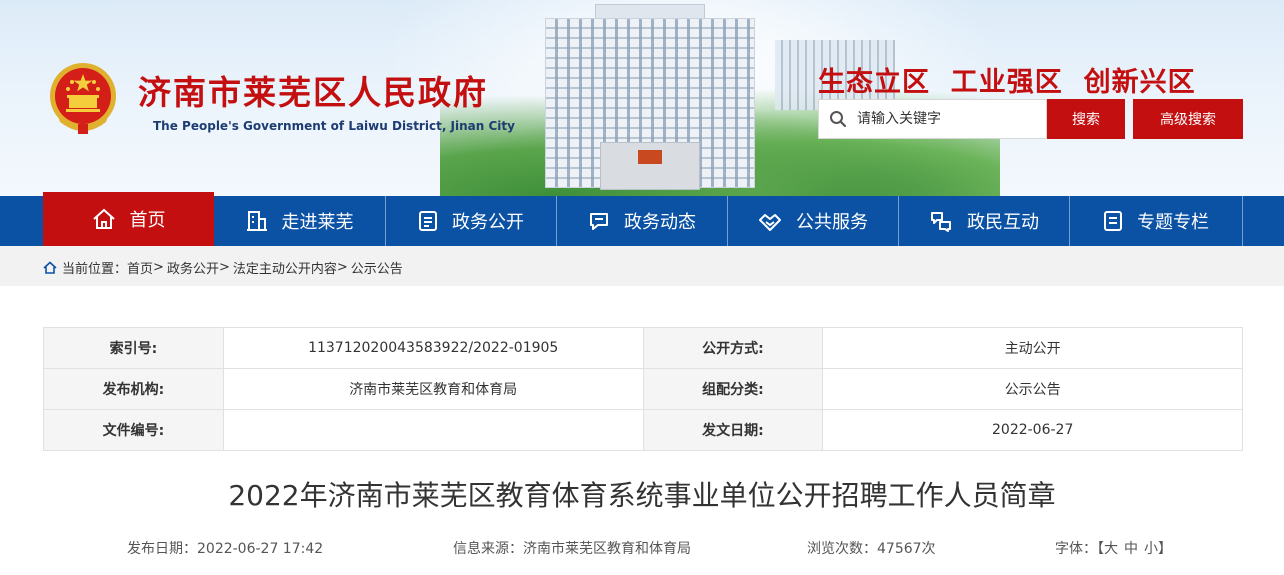 The height and width of the screenshot is (575, 1284). Describe the element at coordinates (1151, 548) in the screenshot. I see `font-size-small-button: 小` at that location.